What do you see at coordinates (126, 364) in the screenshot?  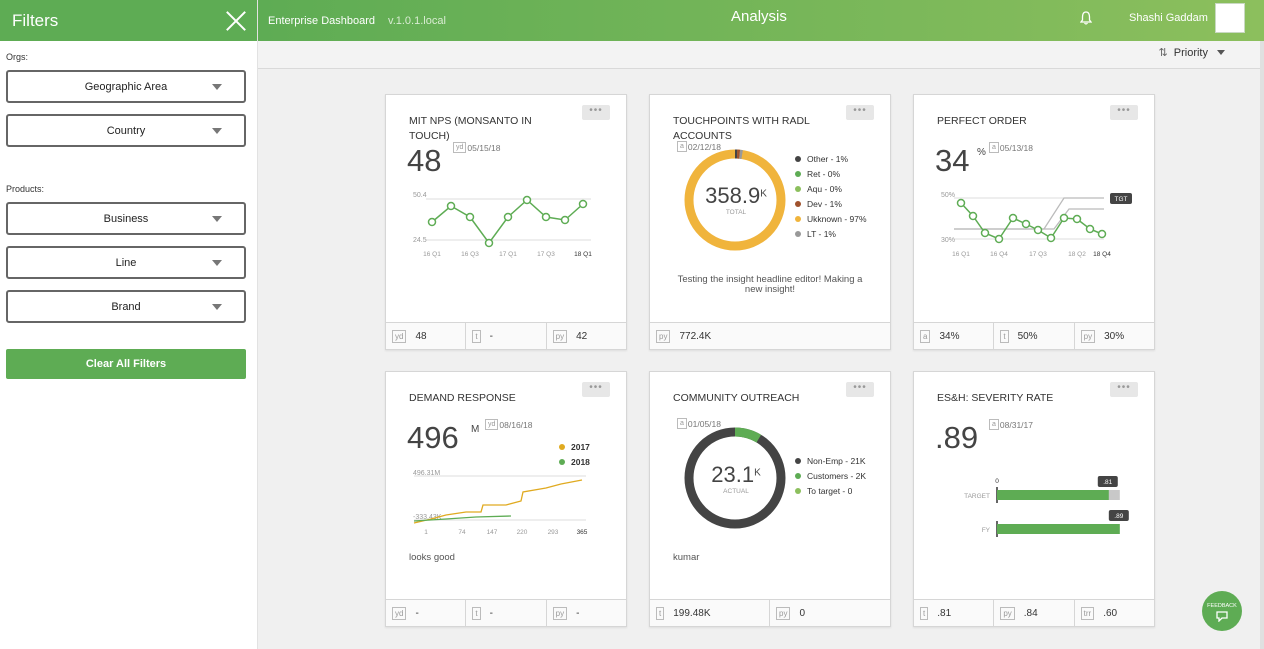 I see `clear-all-filters-button: Clear All Filters` at bounding box center [126, 364].